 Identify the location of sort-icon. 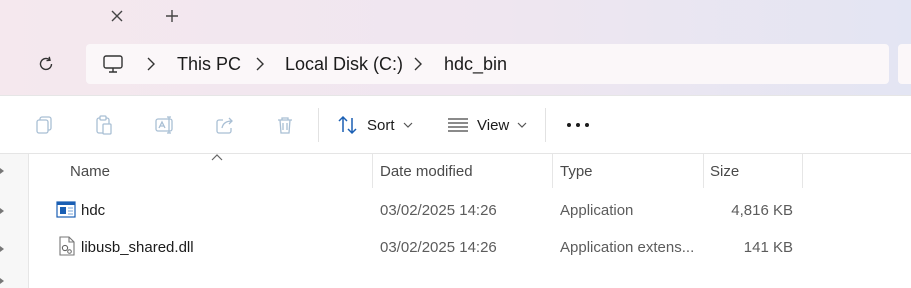
(347, 125).